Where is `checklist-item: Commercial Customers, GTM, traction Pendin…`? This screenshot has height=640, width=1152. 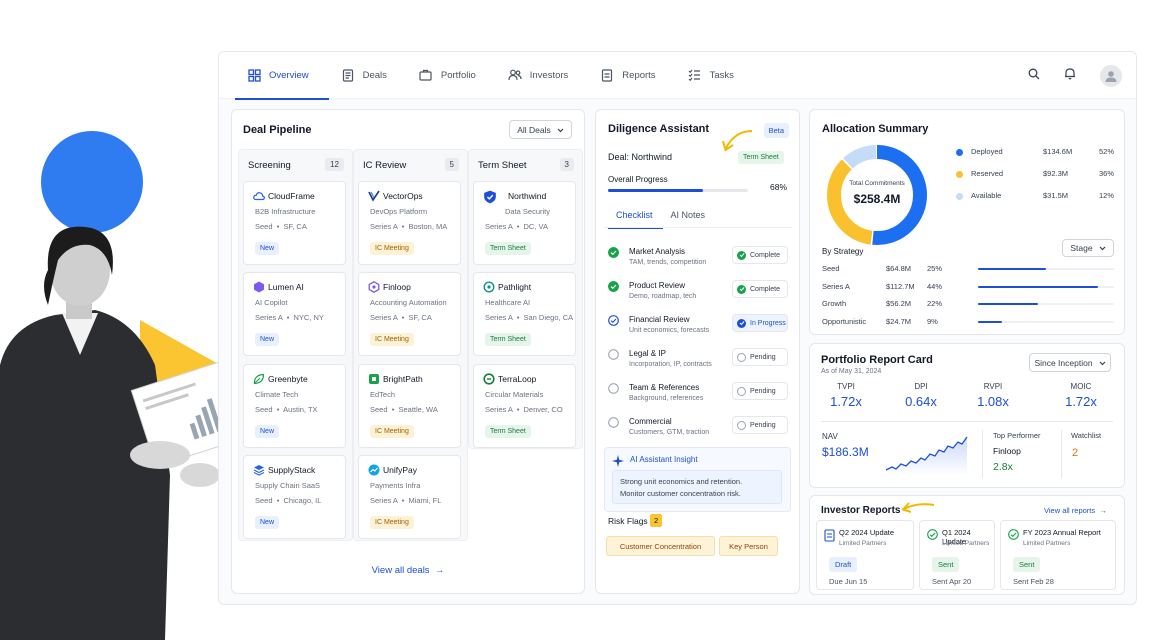 checklist-item: Commercial Customers, GTM, traction Pendin… is located at coordinates (698, 432).